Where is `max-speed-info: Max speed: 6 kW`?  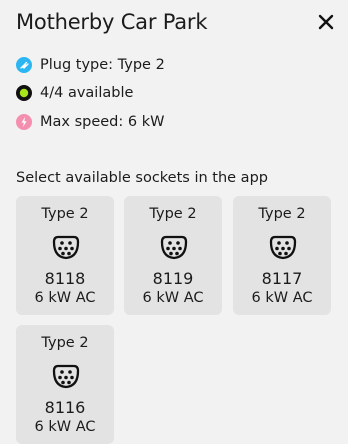
max-speed-info: Max speed: 6 kW is located at coordinates (90, 122).